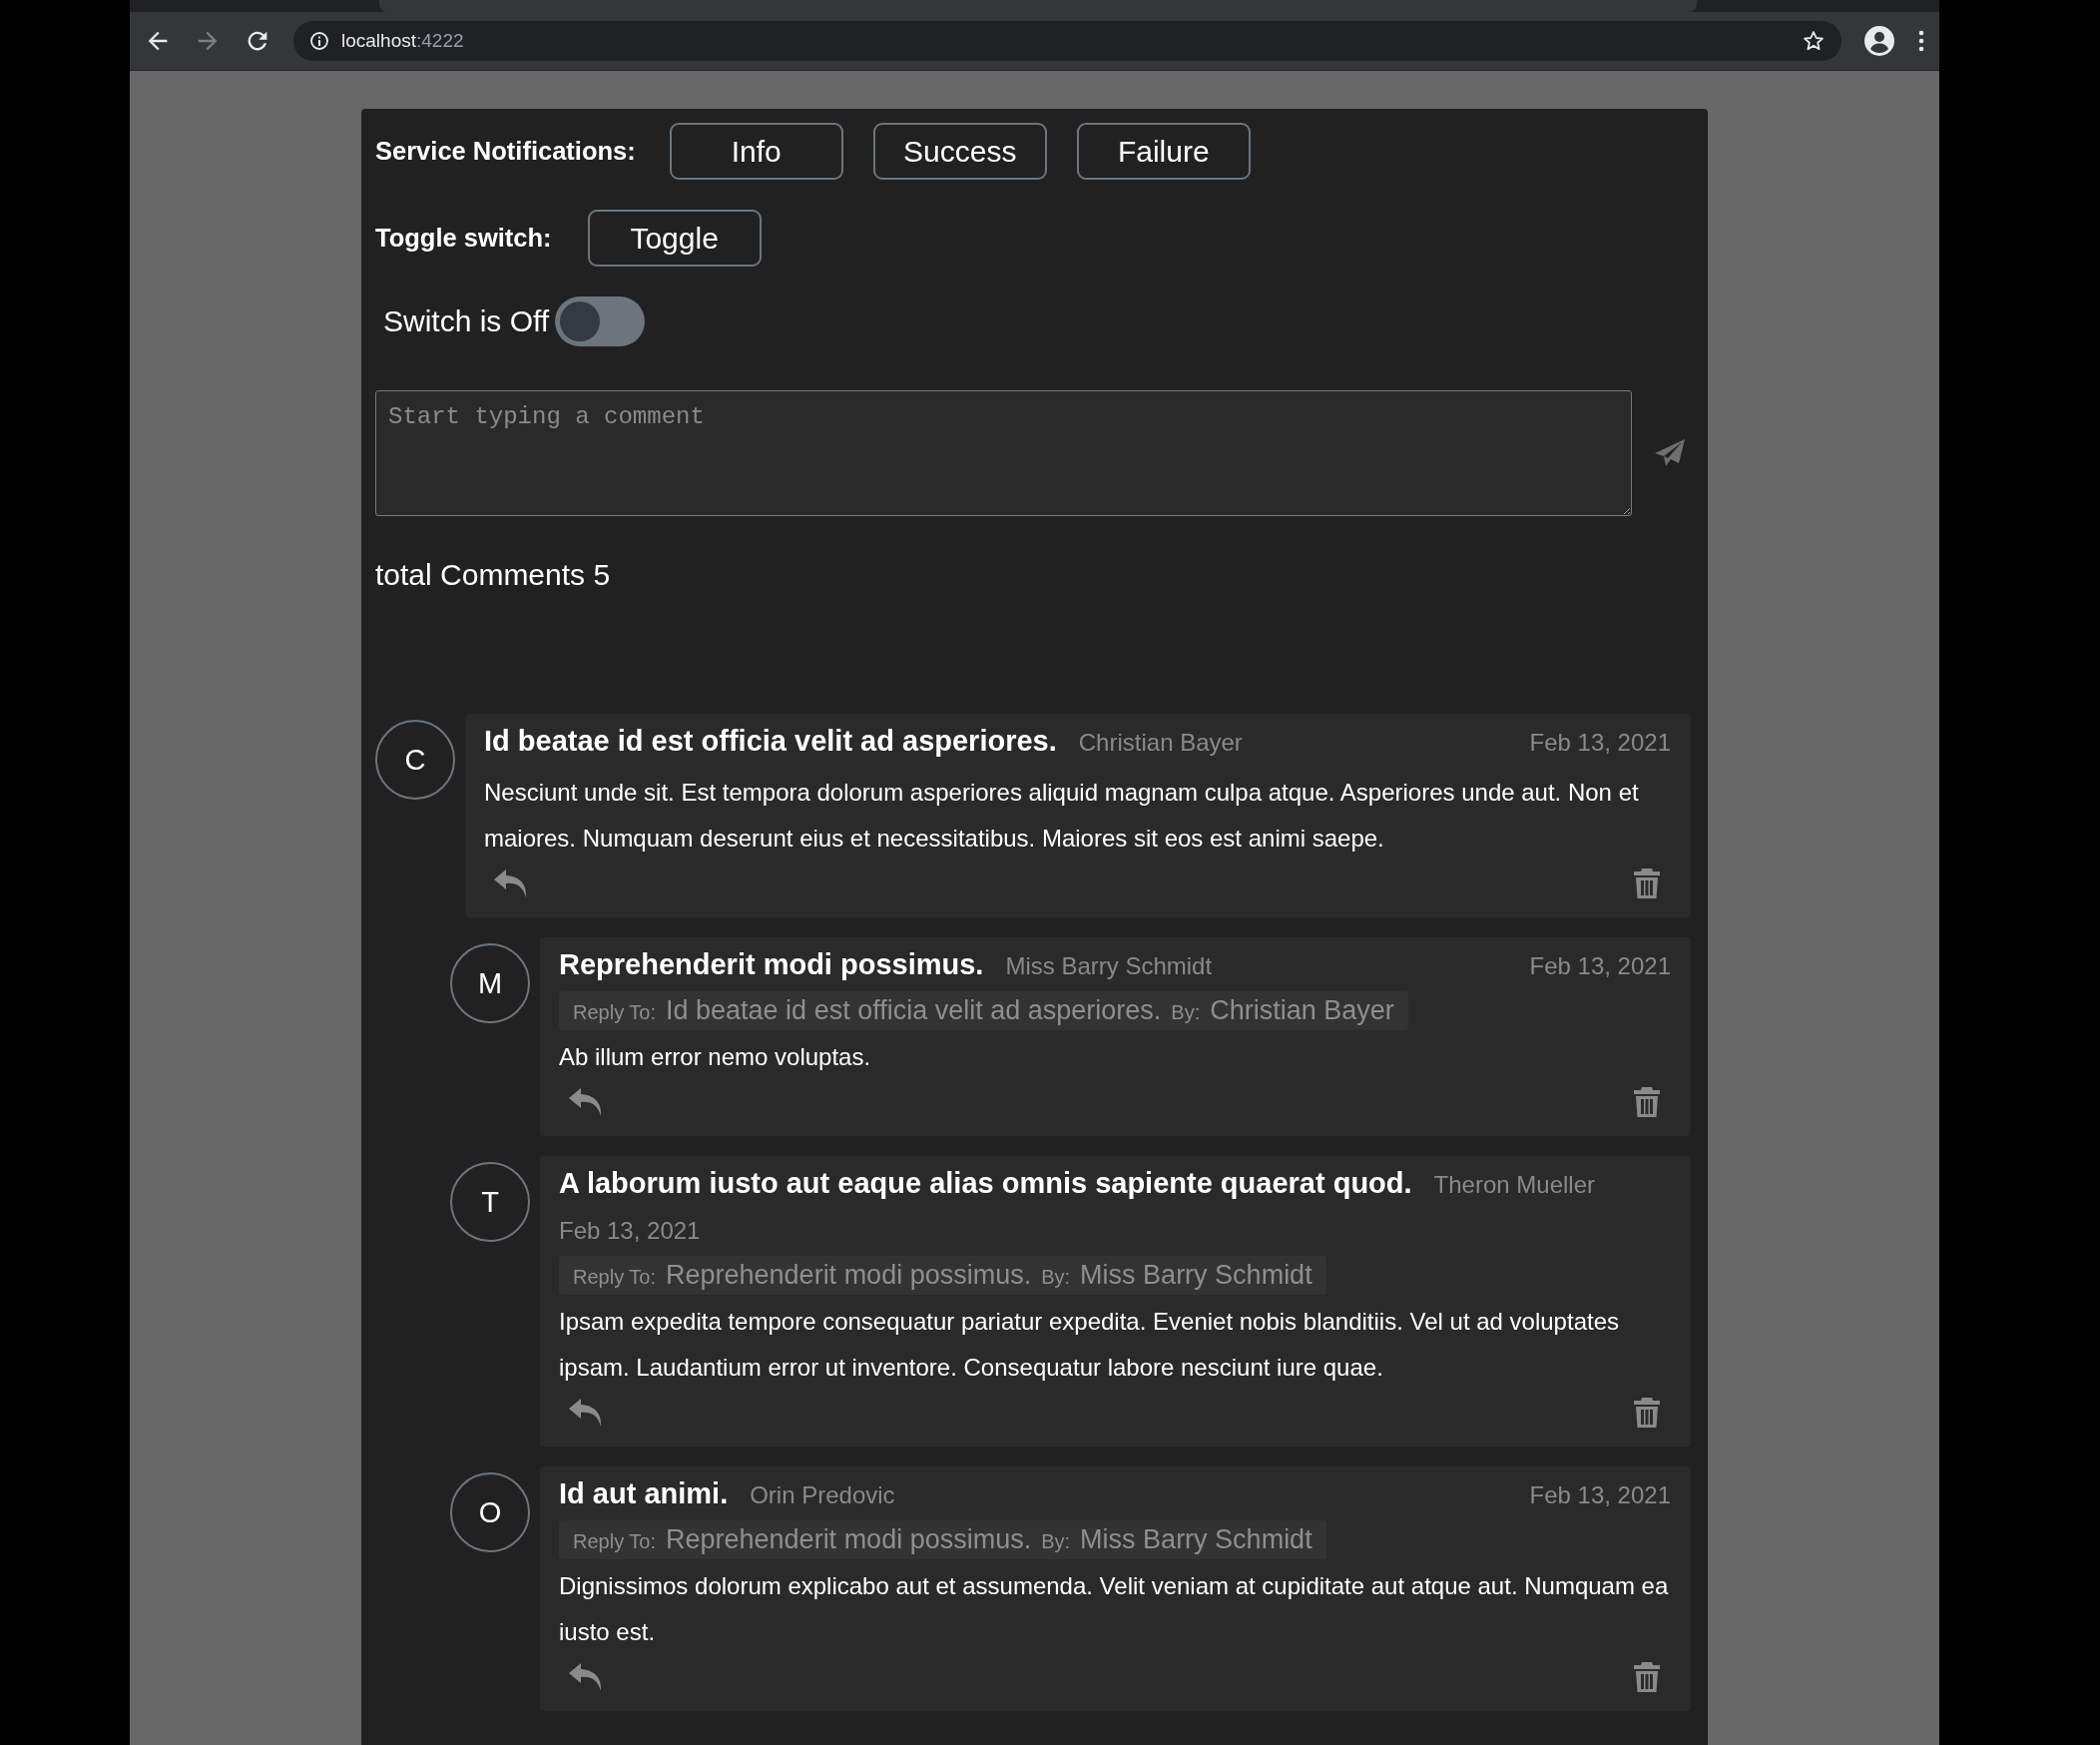  Describe the element at coordinates (771, 964) in the screenshot. I see `comment-title: Reprehenderit modi possimus.` at that location.